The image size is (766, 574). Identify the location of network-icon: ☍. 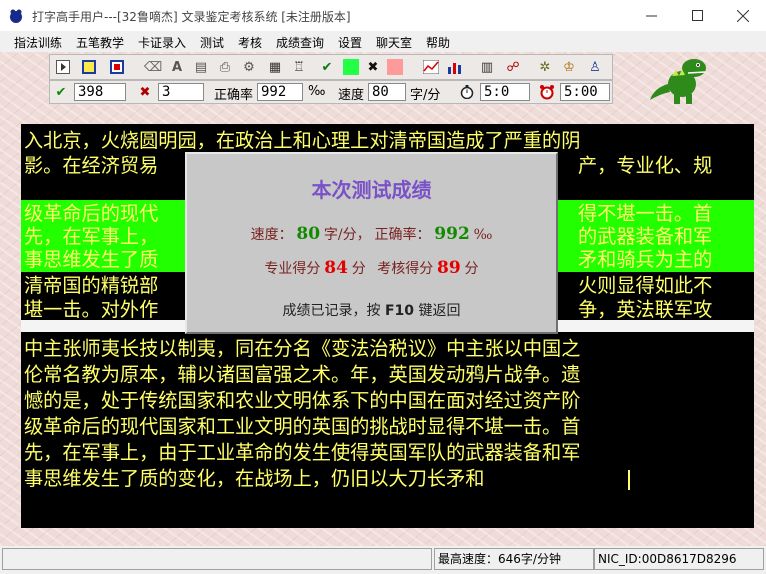
(513, 67).